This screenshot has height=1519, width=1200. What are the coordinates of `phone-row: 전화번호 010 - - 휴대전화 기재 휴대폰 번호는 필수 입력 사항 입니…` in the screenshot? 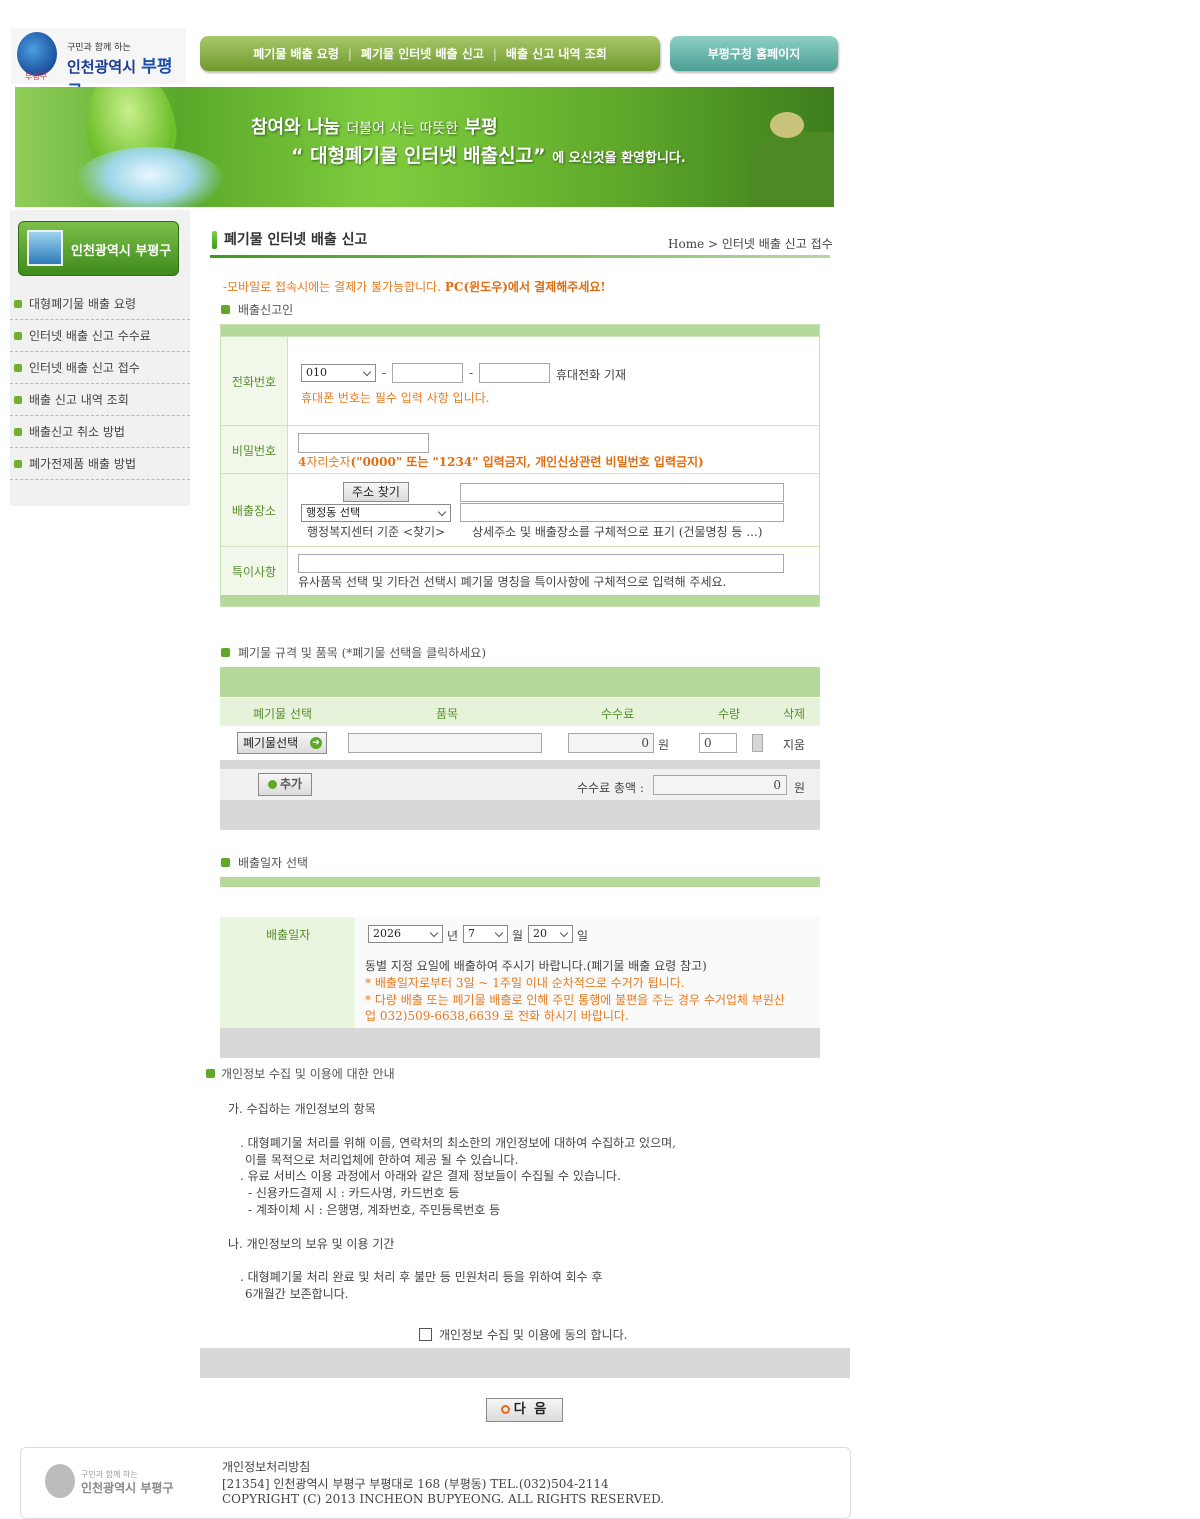 It's located at (520, 381).